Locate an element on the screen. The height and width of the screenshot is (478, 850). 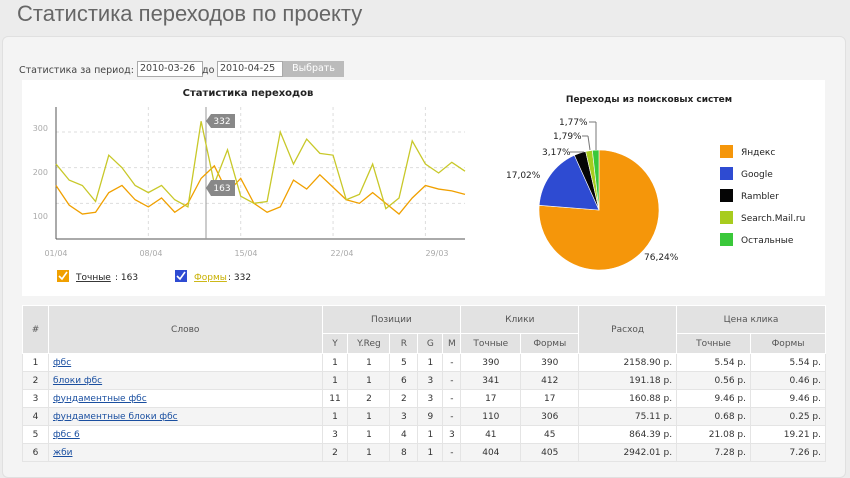
pie-legend-label: Search.Mail.ru is located at coordinates (773, 219).